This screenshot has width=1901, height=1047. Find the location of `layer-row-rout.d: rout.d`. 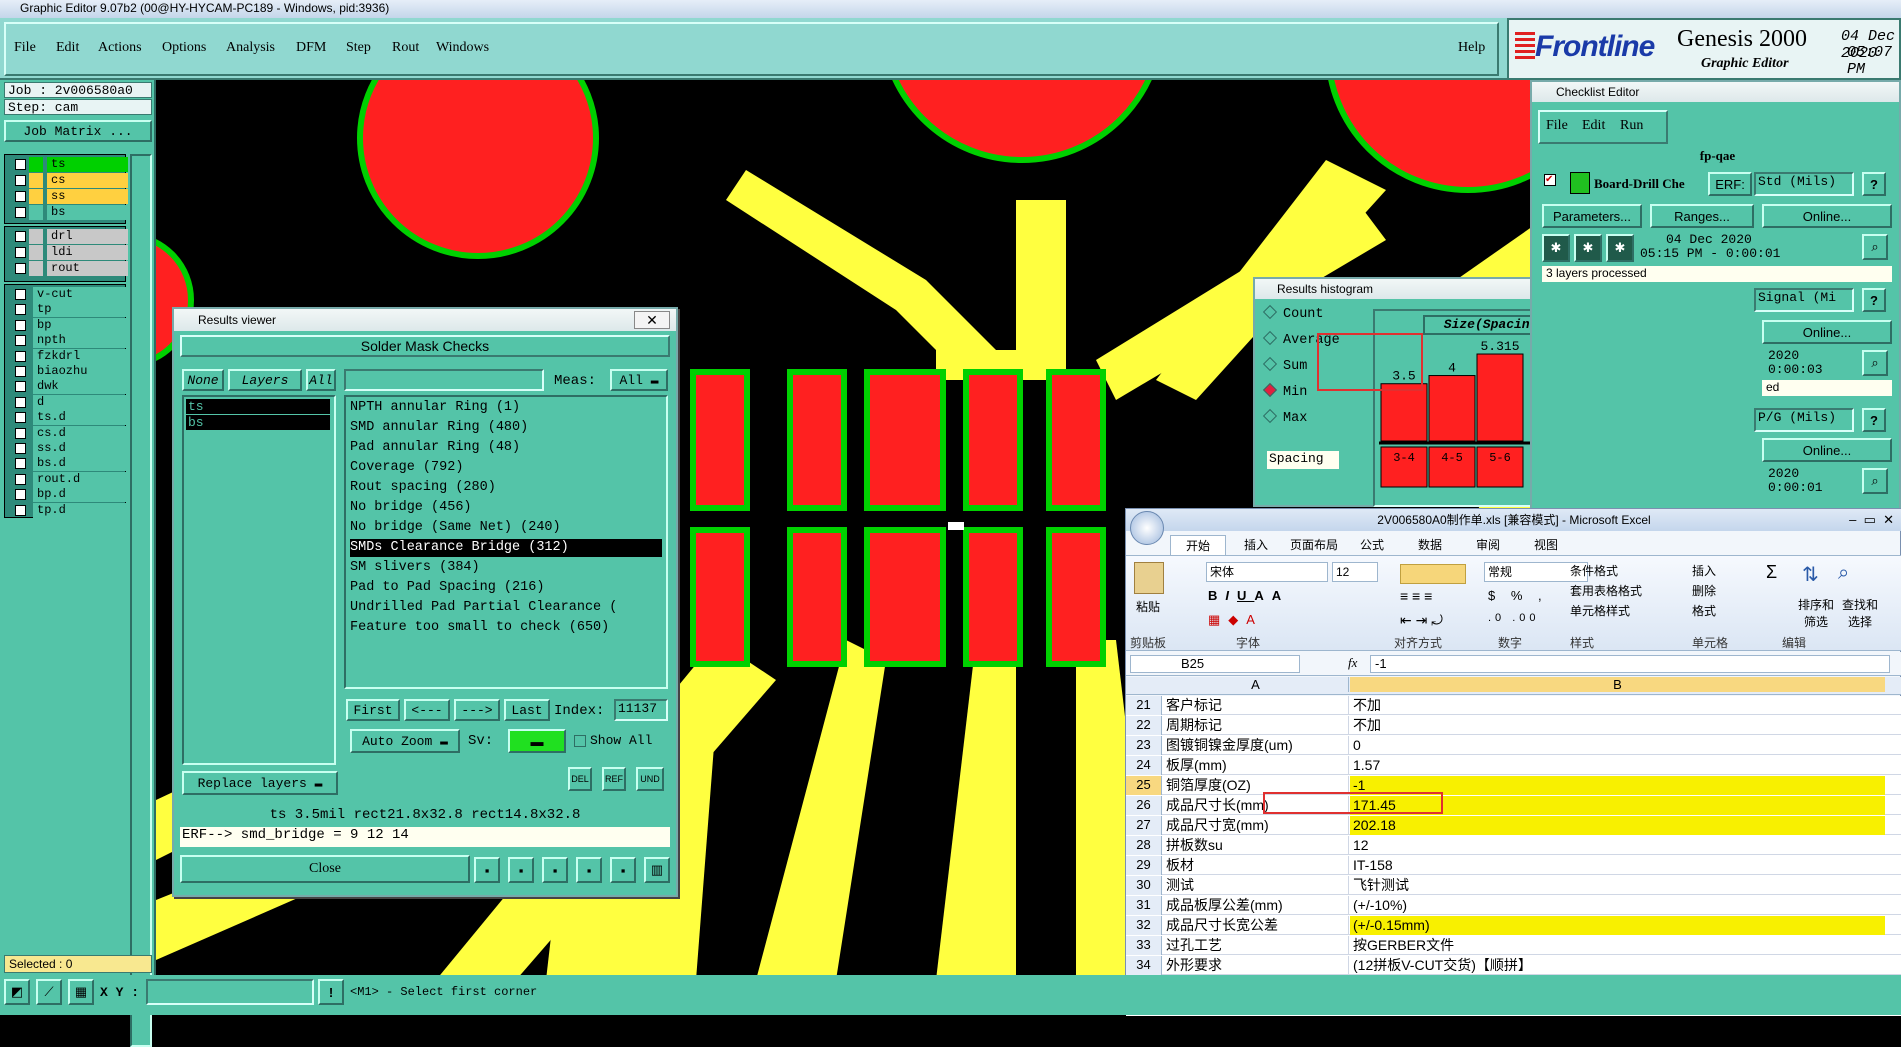

layer-row-rout.d: rout.d is located at coordinates (70, 479).